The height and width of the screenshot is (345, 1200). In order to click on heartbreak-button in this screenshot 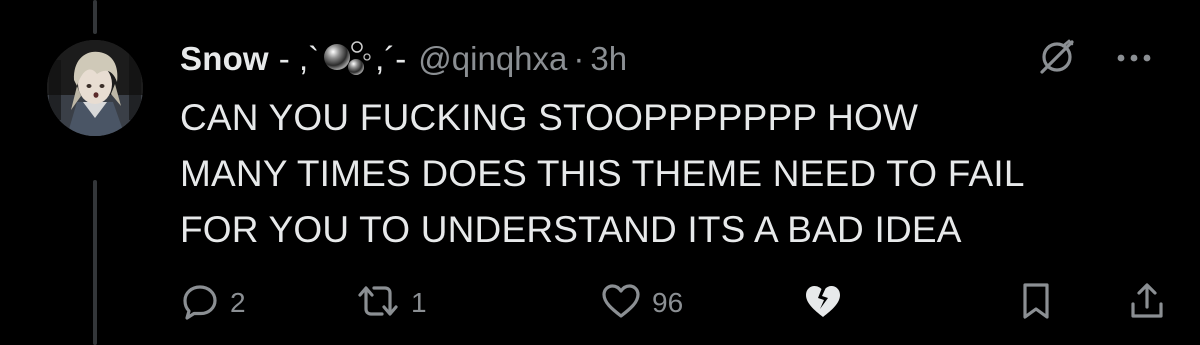, I will do `click(823, 303)`.